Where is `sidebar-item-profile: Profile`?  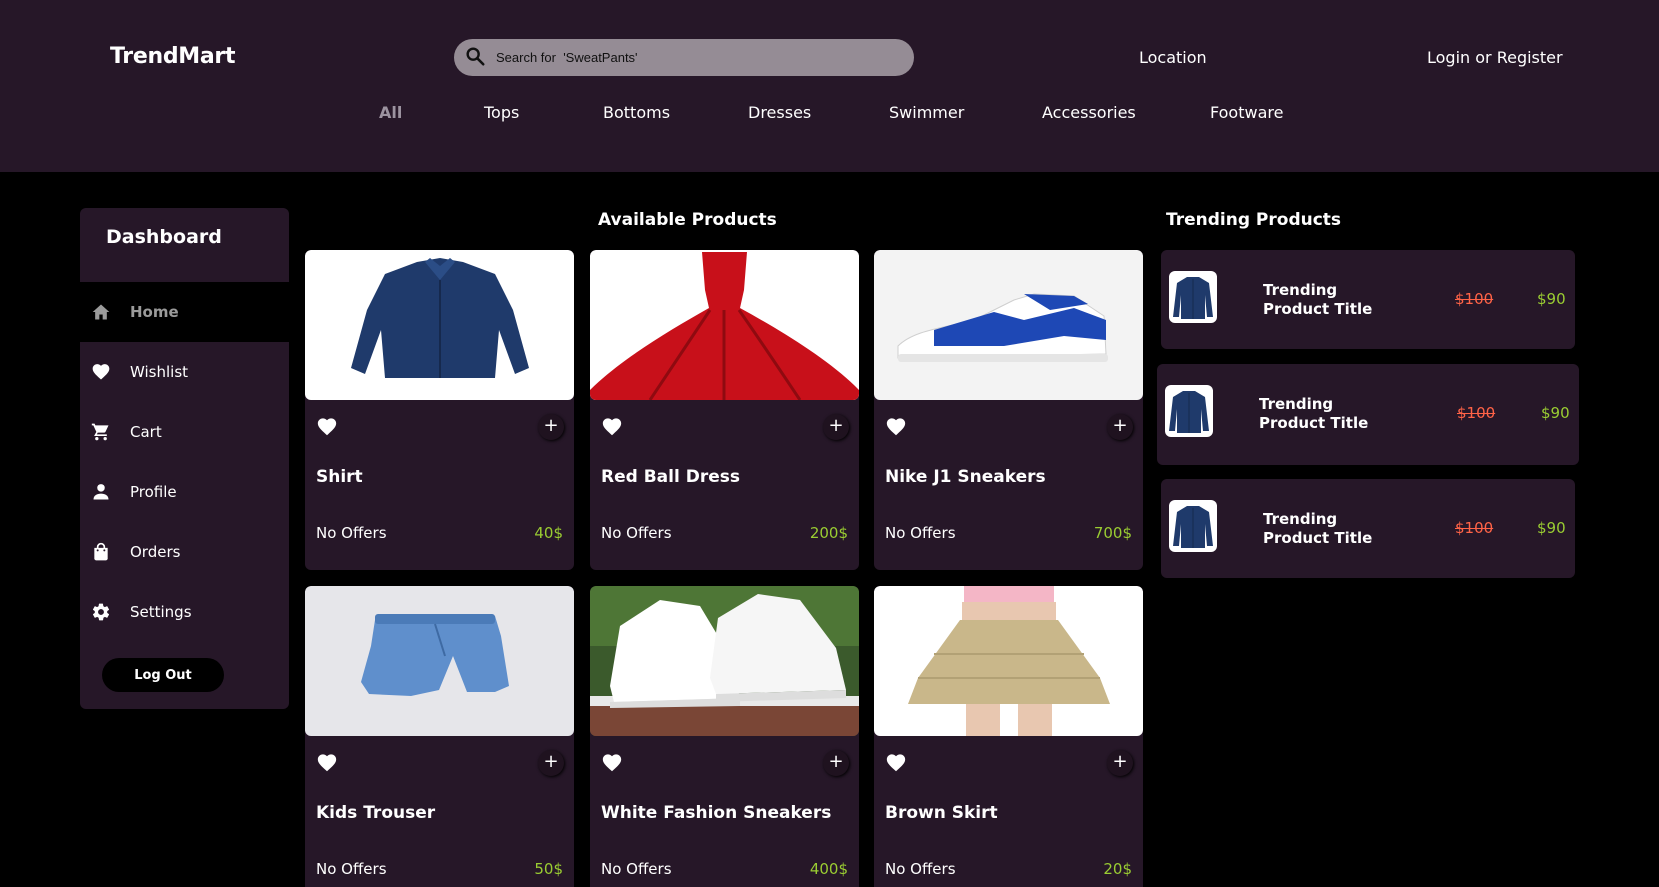 sidebar-item-profile: Profile is located at coordinates (184, 492).